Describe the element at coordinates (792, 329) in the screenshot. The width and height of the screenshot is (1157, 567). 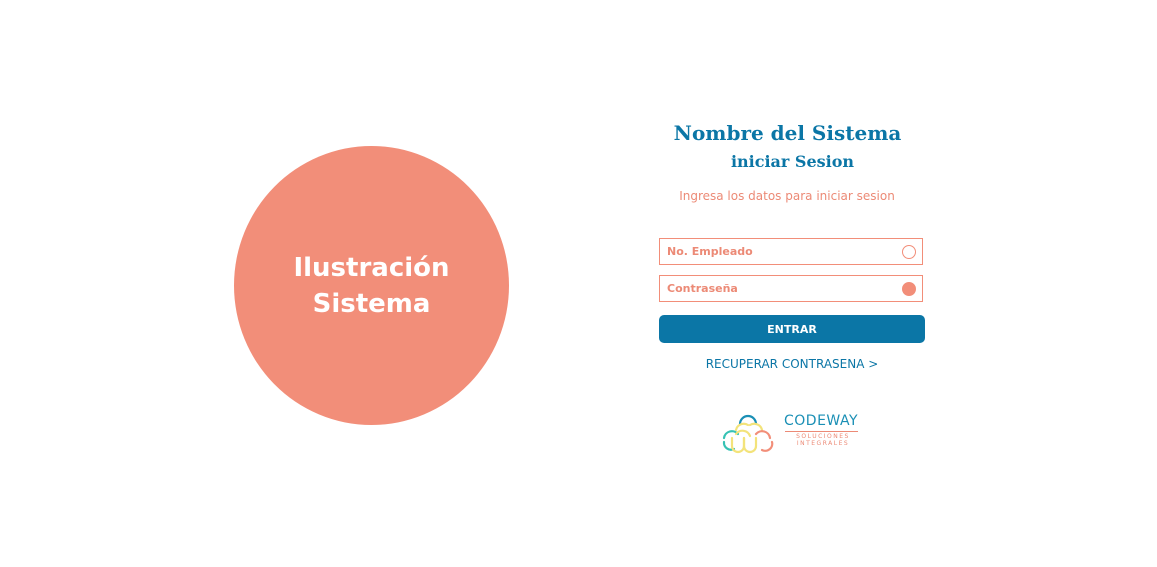
I see `login-button: ENTRAR` at that location.